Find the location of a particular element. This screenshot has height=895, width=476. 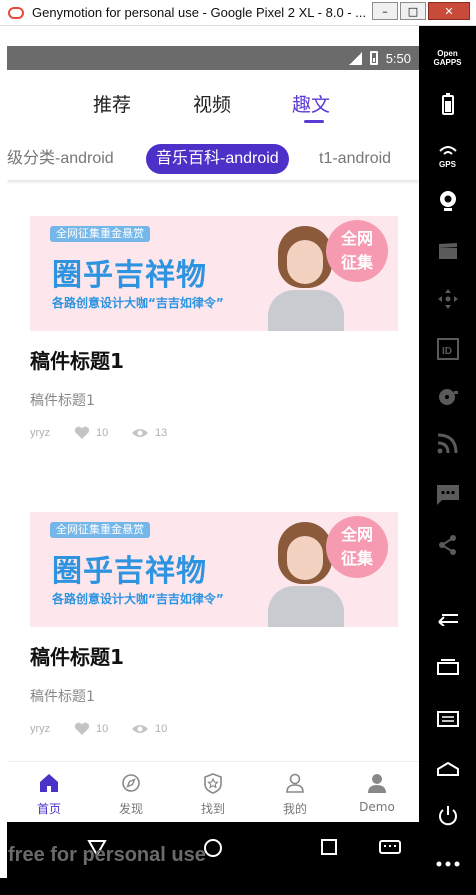

view-count: 10 is located at coordinates (149, 729).